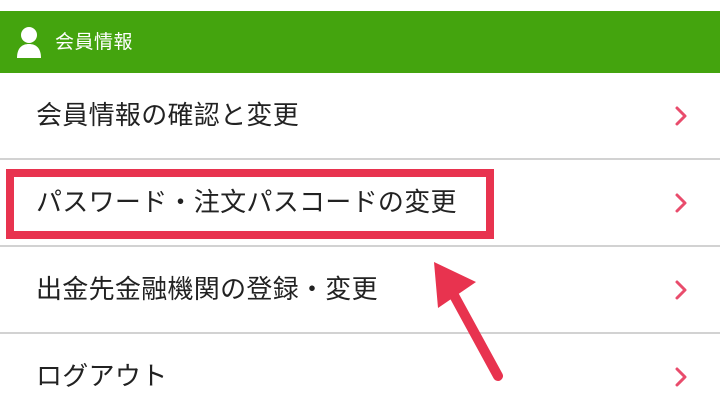 This screenshot has width=720, height=411. Describe the element at coordinates (360, 5) in the screenshot. I see `top-spacer` at that location.